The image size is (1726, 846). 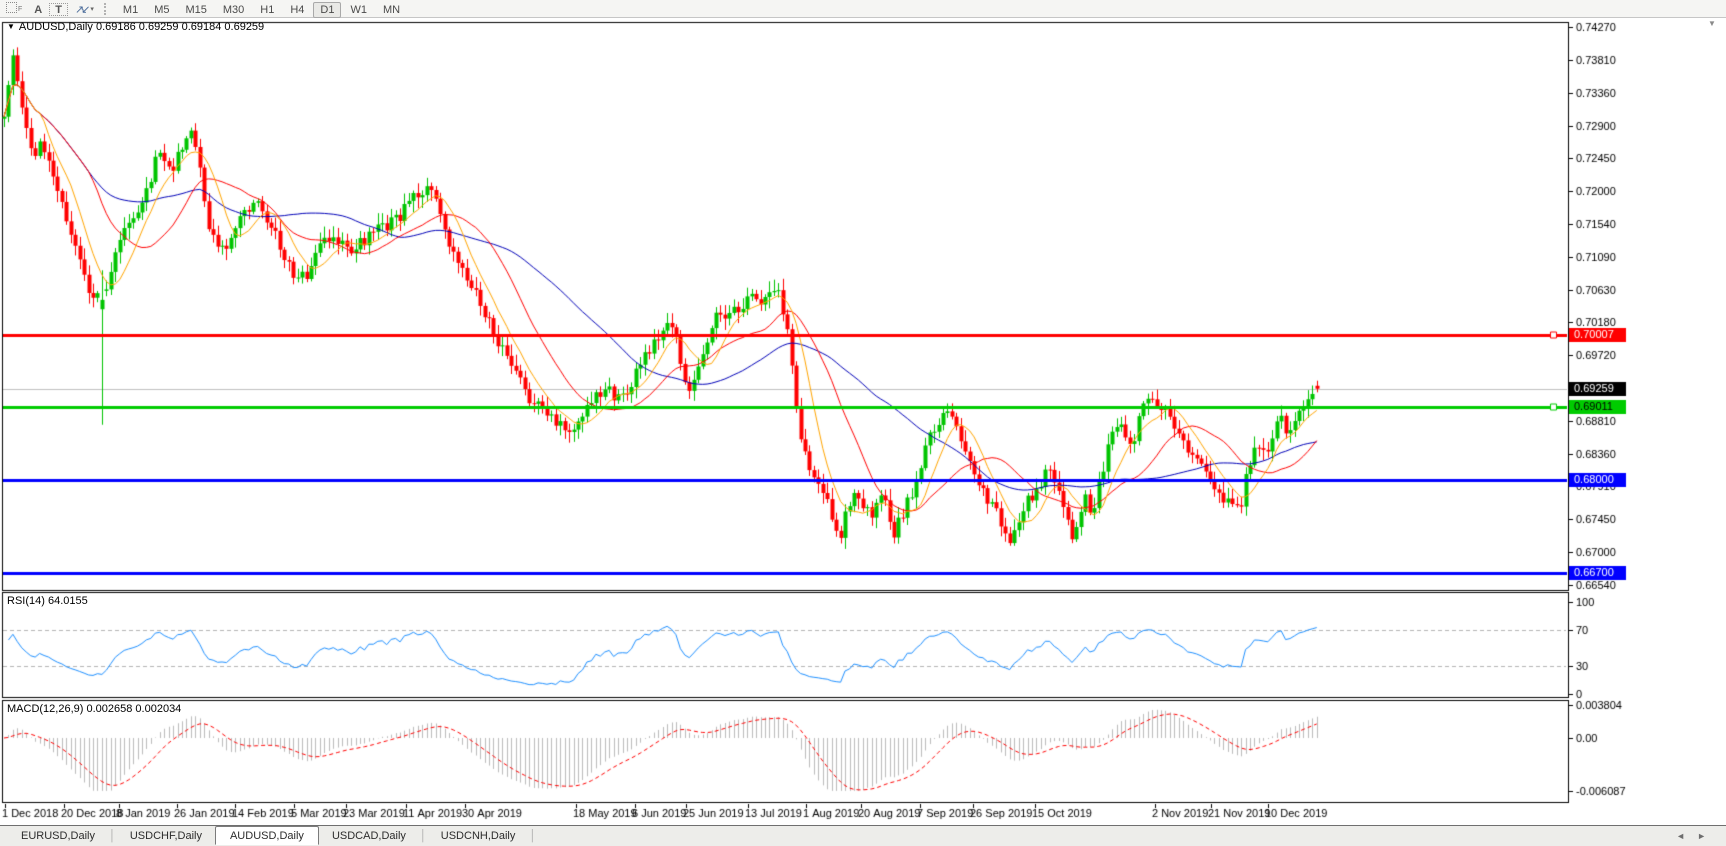 I want to click on chart-tab-eurusd: EURUSD,Daily, so click(x=58, y=836).